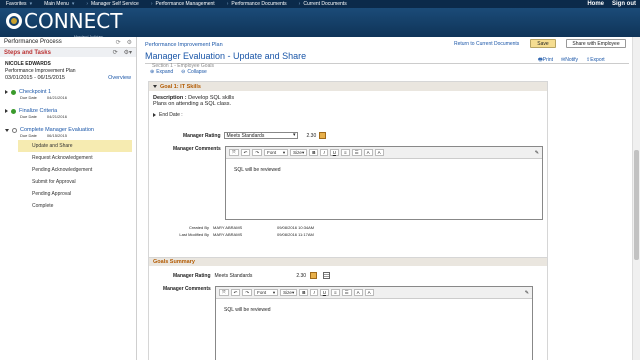 The height and width of the screenshot is (360, 640). I want to click on nav-performance-management: › Performance Management, so click(183, 4).